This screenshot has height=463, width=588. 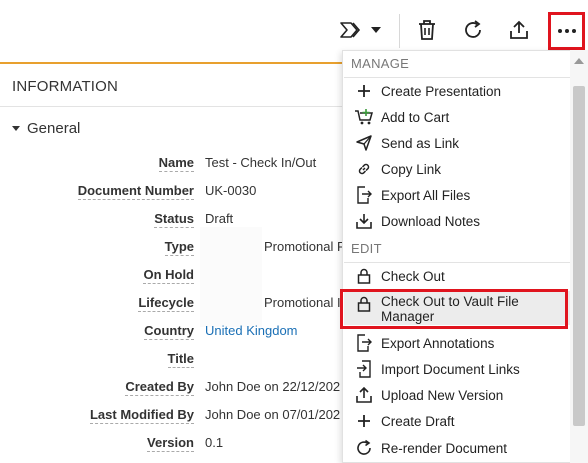 I want to click on field-label: Last Modified By, so click(x=141, y=415).